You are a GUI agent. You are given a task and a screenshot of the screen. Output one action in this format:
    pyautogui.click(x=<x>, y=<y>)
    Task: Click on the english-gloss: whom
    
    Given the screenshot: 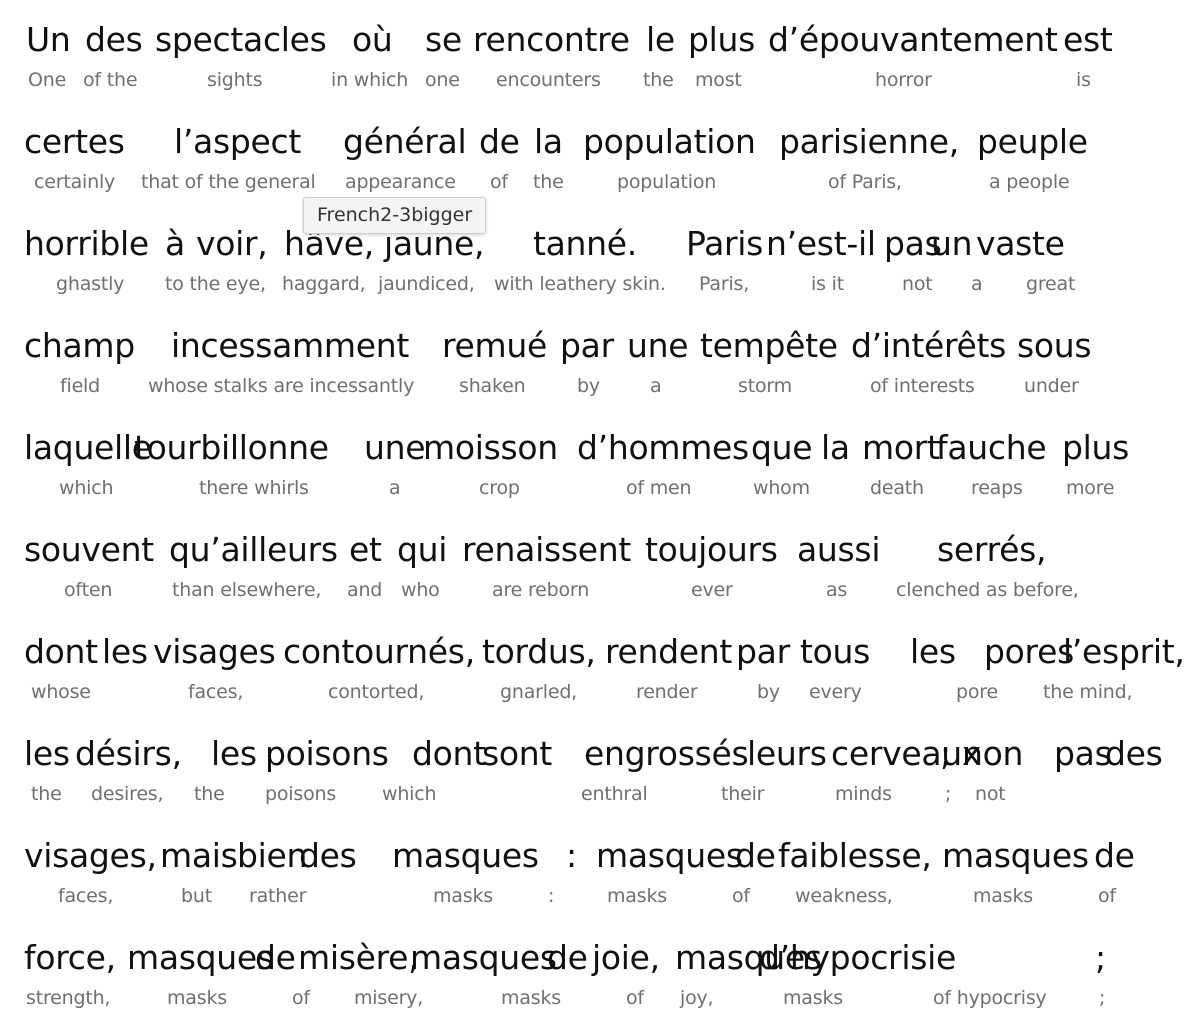 What is the action you would take?
    pyautogui.click(x=781, y=488)
    